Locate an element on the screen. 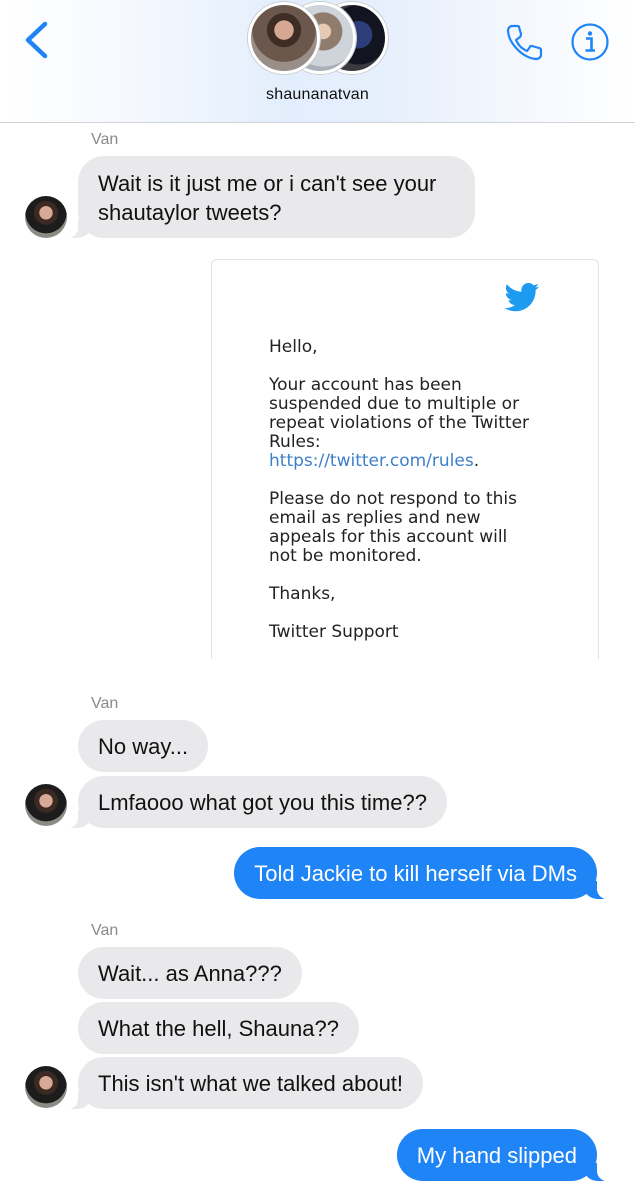 The height and width of the screenshot is (1200, 635). info-icon is located at coordinates (590, 42).